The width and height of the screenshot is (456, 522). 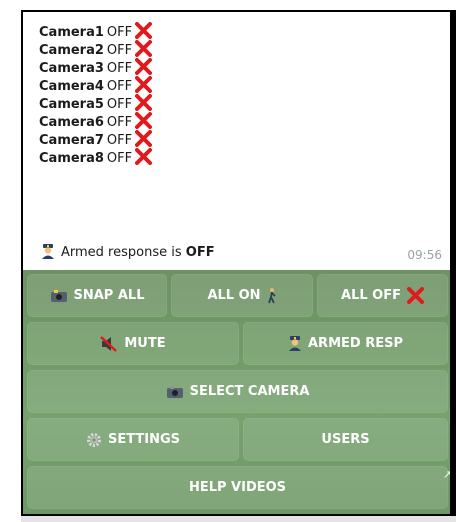 I want to click on camera-name: Camera7, so click(x=71, y=140).